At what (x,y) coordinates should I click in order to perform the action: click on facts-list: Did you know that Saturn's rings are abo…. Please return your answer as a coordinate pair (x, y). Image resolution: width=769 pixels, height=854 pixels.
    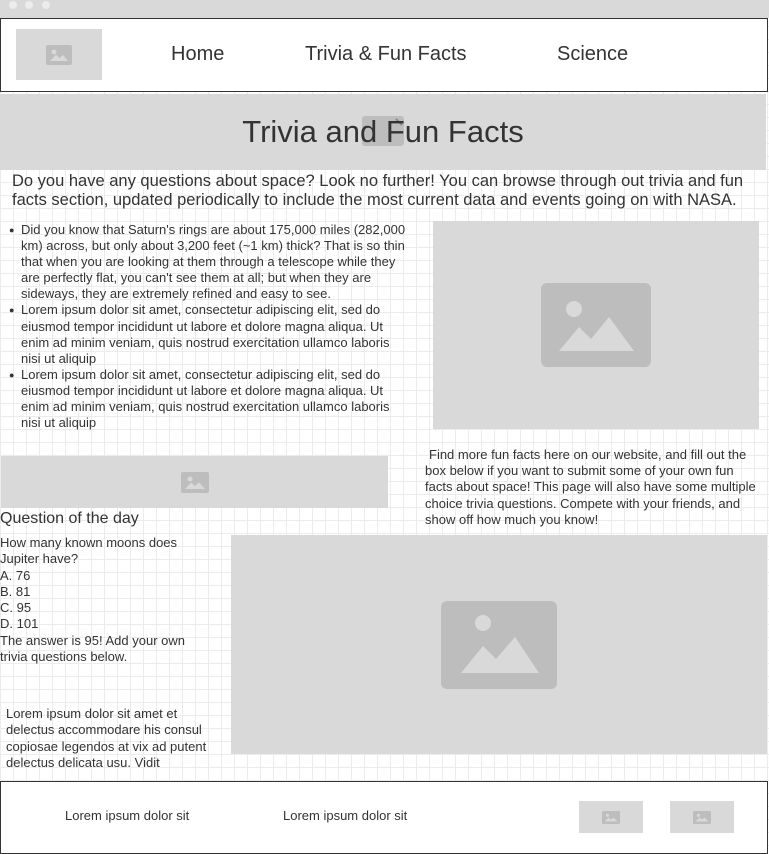
    Looking at the image, I should click on (210, 326).